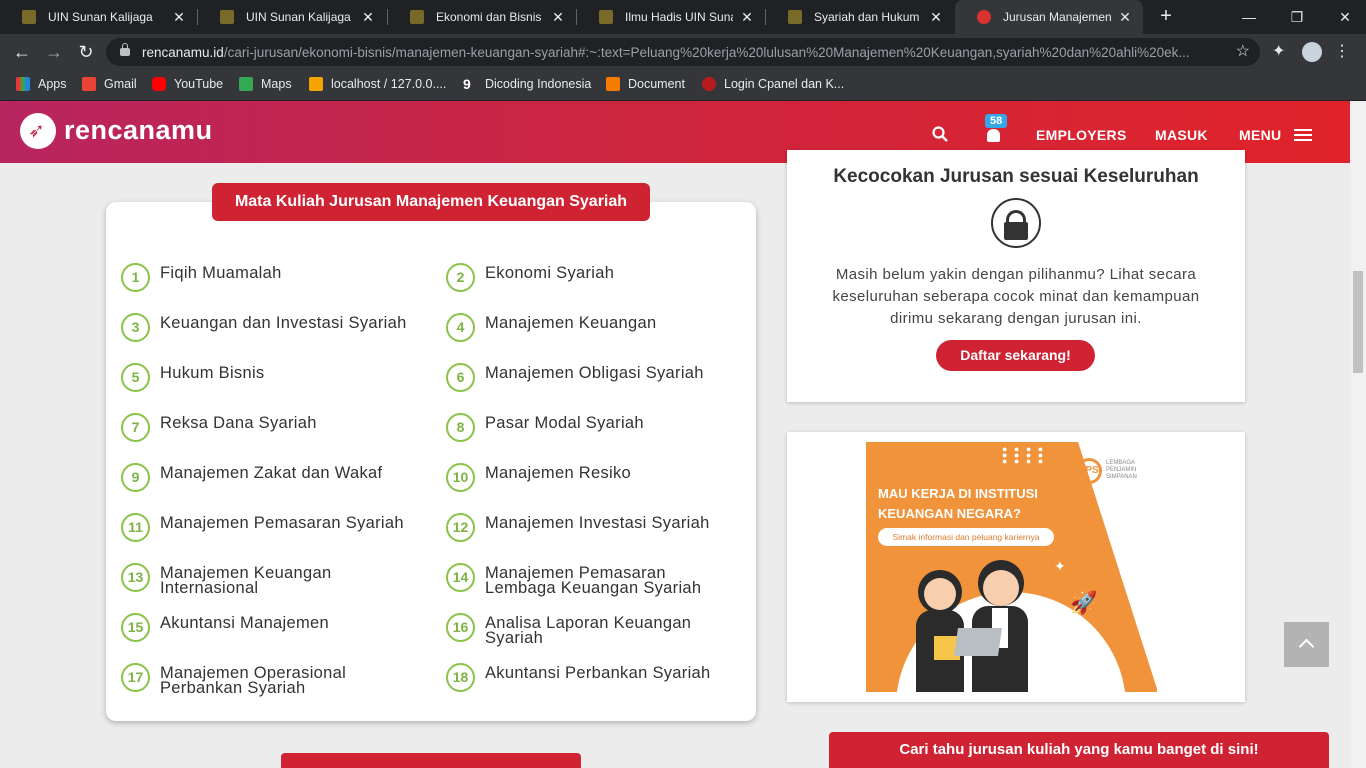 The width and height of the screenshot is (1366, 768). What do you see at coordinates (1166, 17) in the screenshot?
I see `new-tab-icon: +` at bounding box center [1166, 17].